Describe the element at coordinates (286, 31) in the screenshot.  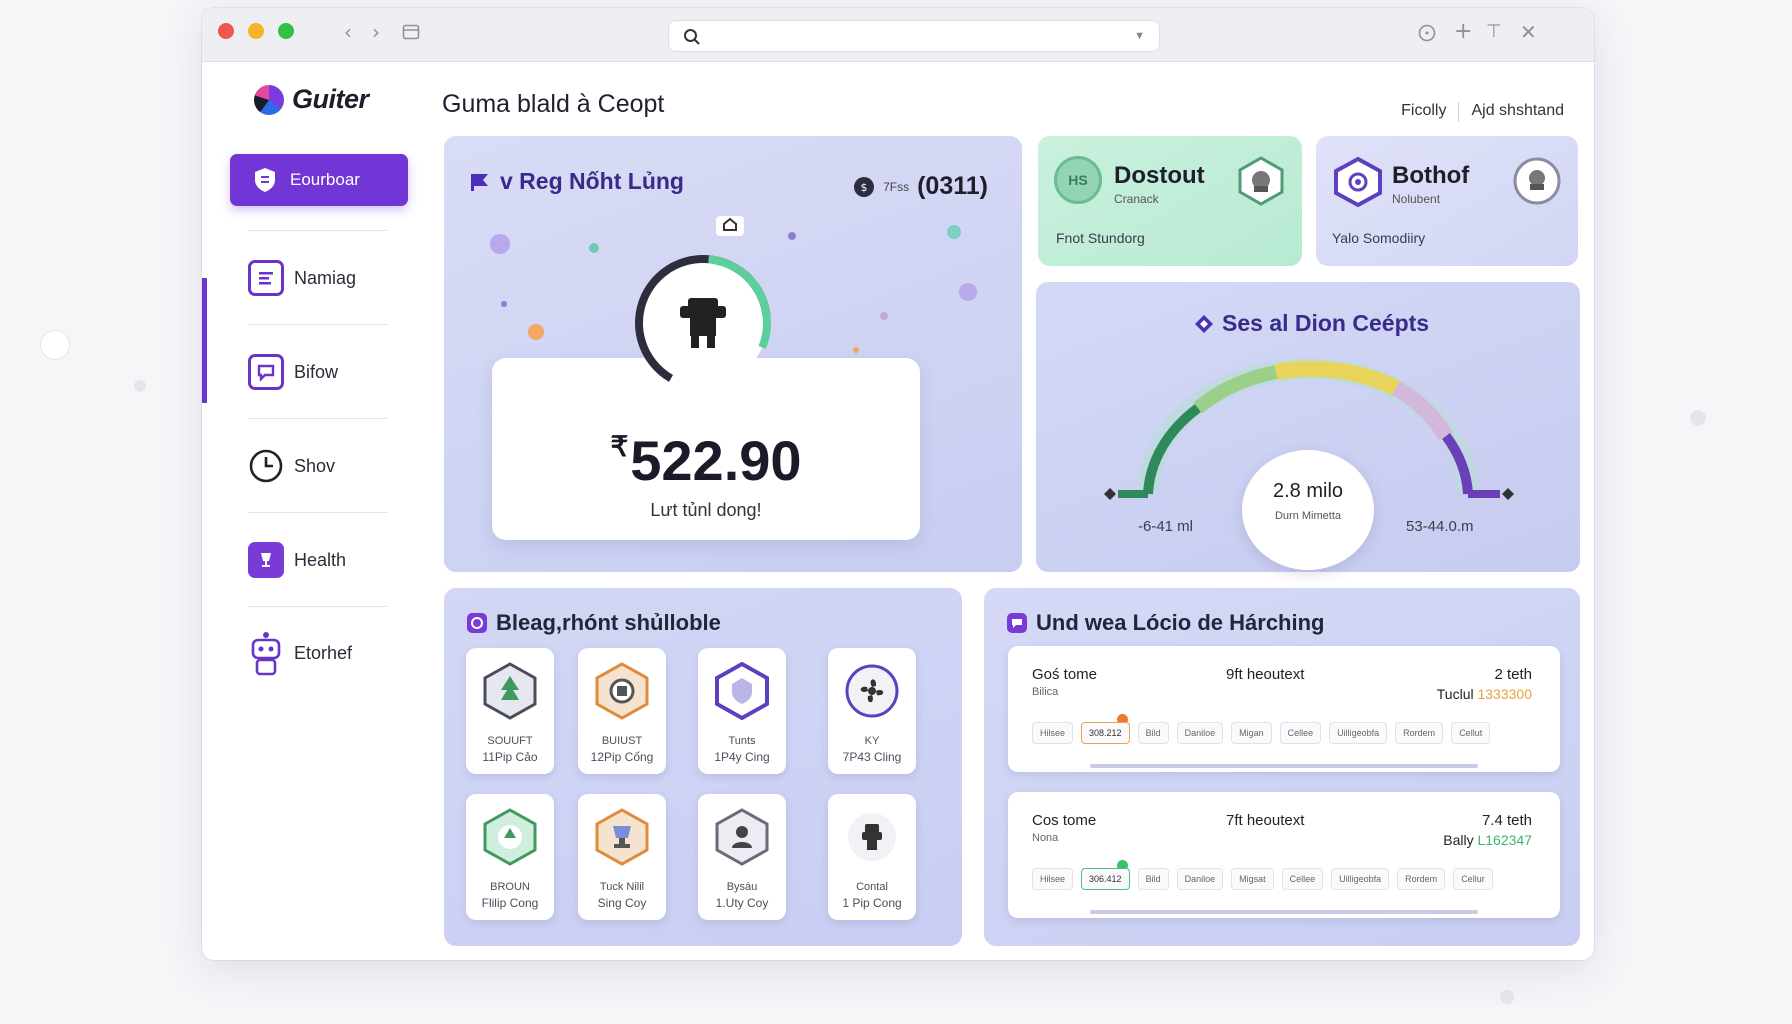
I see `maximize-window-button` at that location.